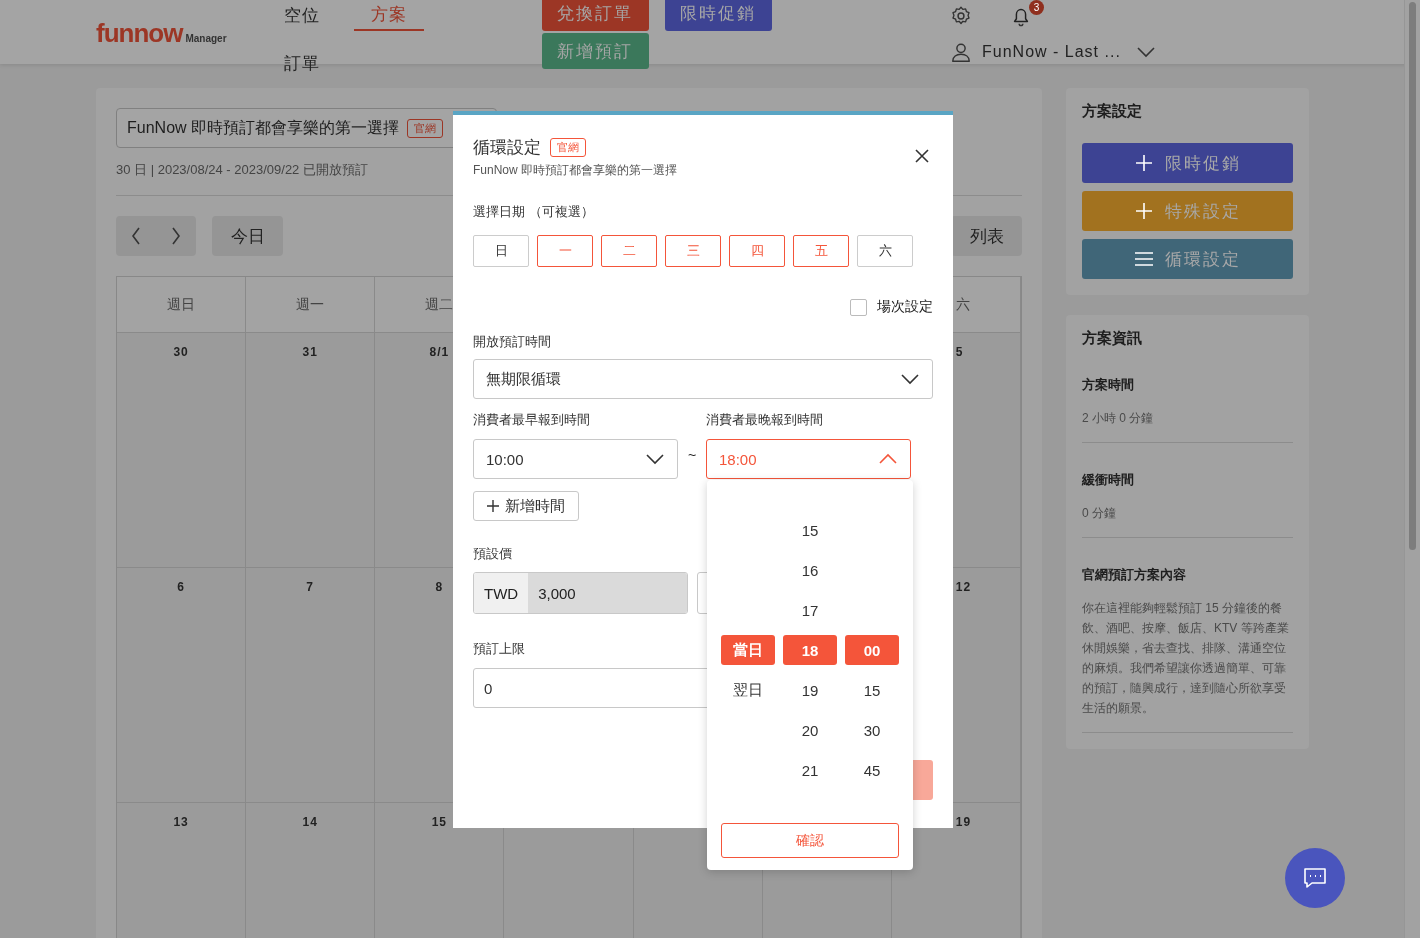 Image resolution: width=1420 pixels, height=938 pixels. Describe the element at coordinates (1112, 338) in the screenshot. I see `card-title: 方案資訊` at that location.